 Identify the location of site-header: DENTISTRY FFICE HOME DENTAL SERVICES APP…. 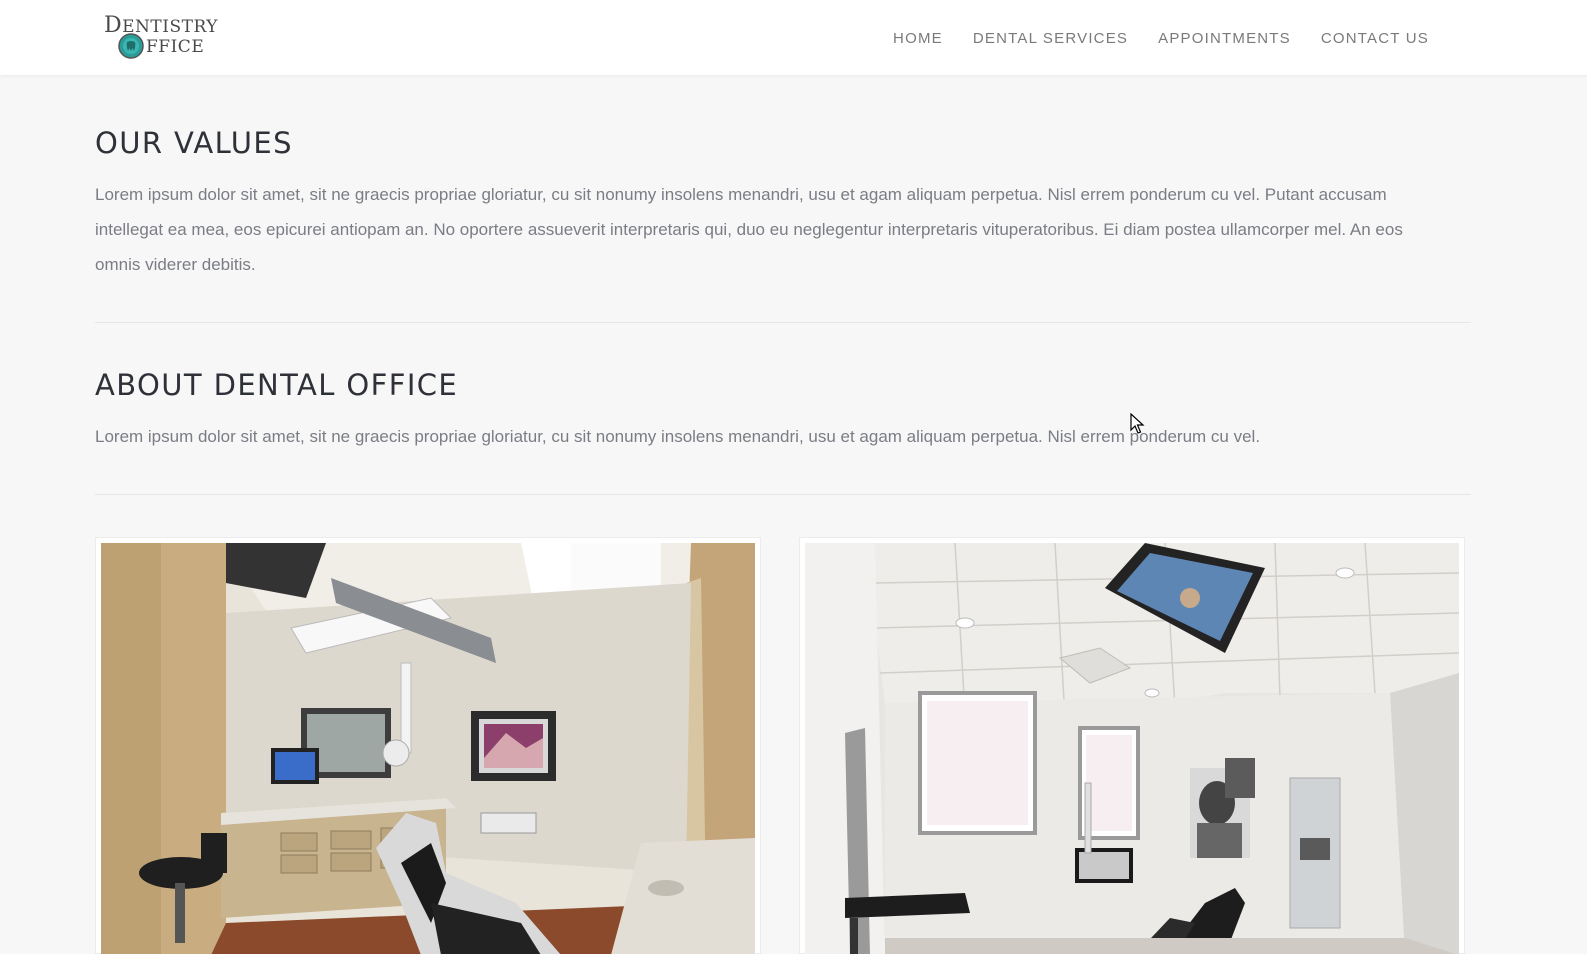
(793, 37).